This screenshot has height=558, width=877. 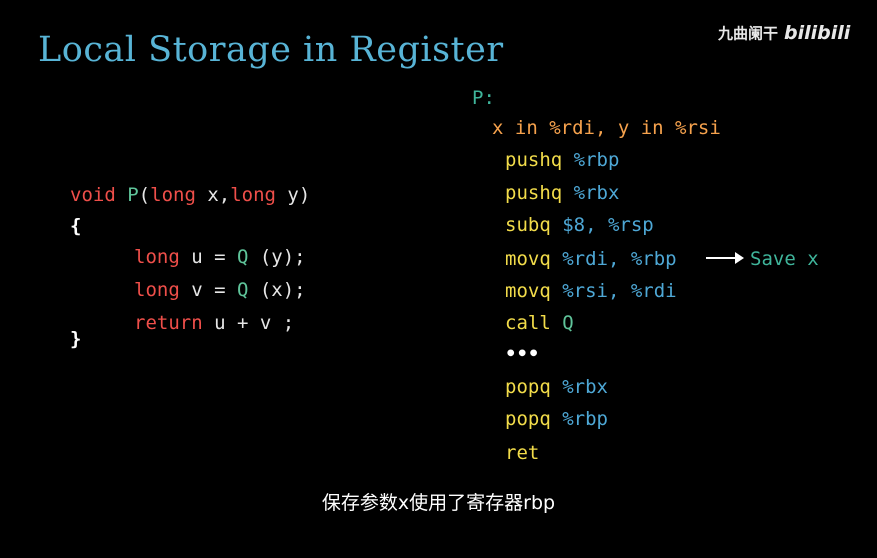 What do you see at coordinates (248, 323) in the screenshot?
I see `c-expr: u + v ;` at bounding box center [248, 323].